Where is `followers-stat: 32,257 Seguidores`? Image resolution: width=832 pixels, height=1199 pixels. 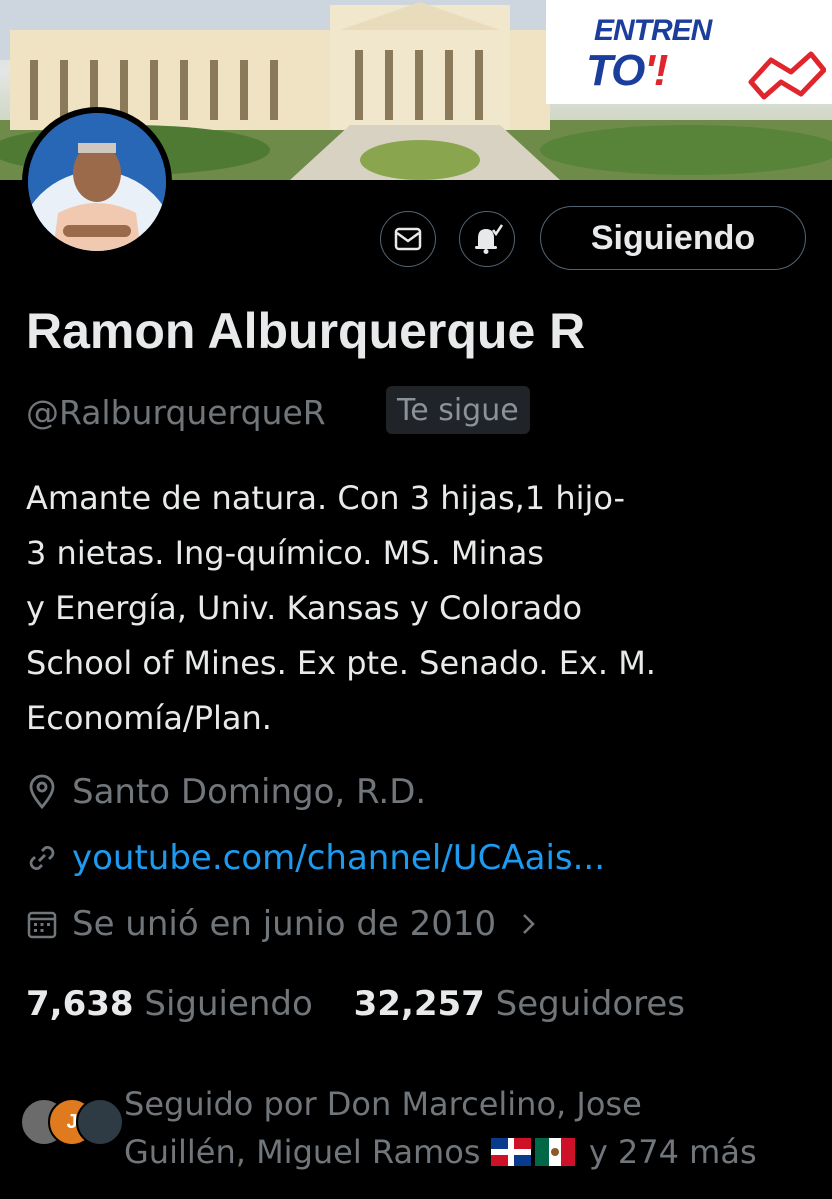 followers-stat: 32,257 Seguidores is located at coordinates (519, 1004).